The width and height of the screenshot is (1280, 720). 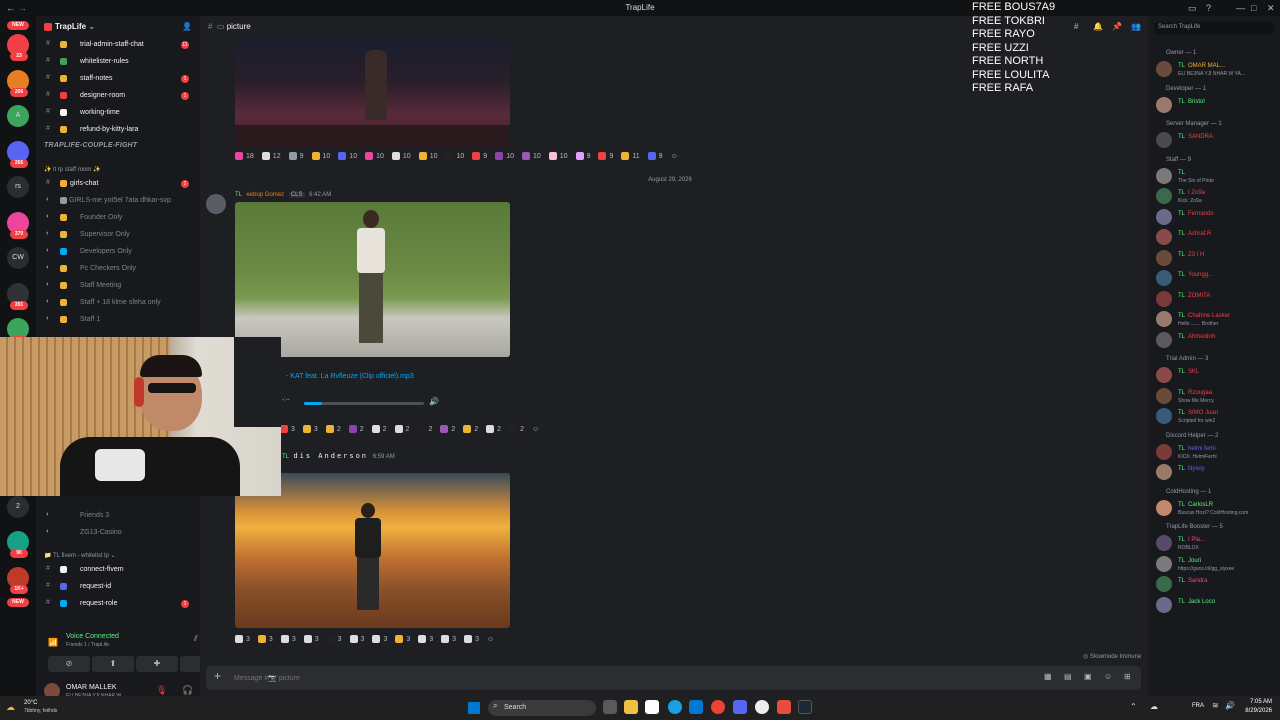 I want to click on store-icon, so click(x=652, y=707).